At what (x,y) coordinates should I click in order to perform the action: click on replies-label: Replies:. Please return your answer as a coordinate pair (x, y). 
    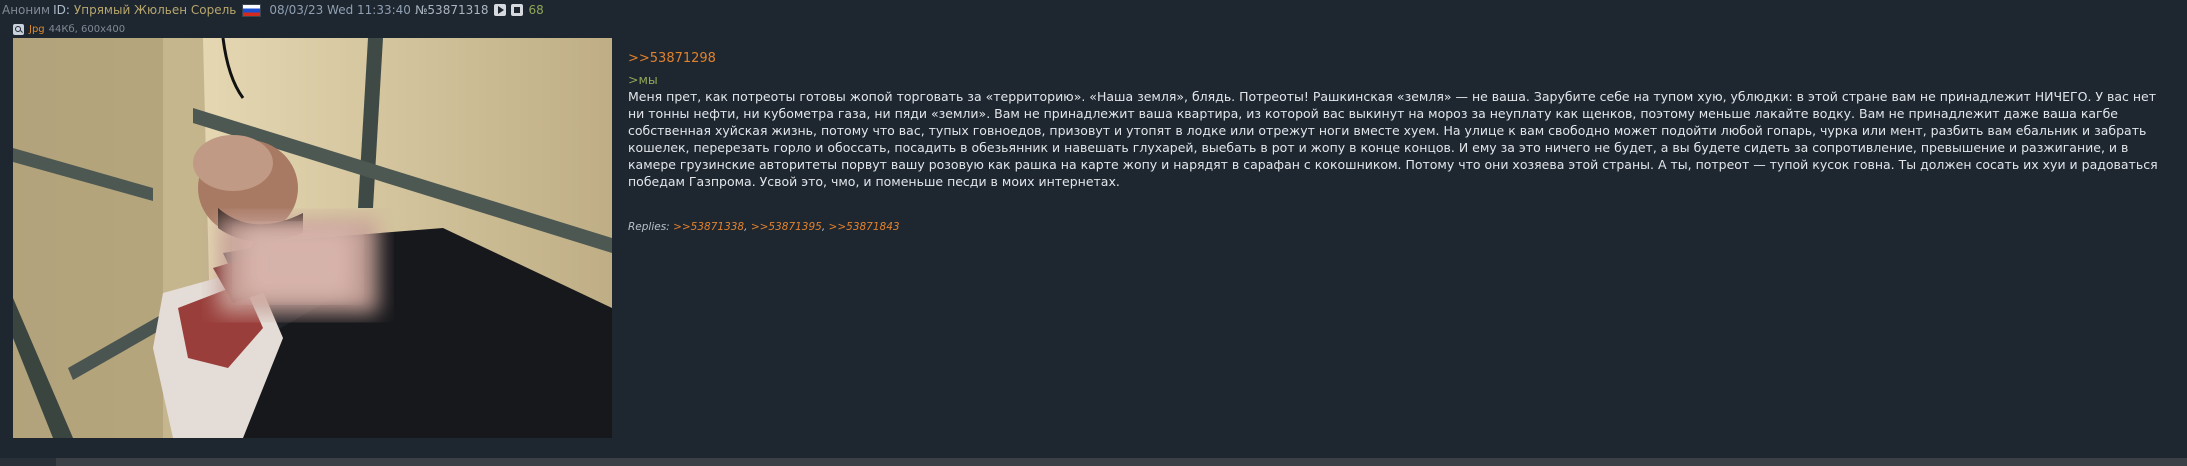
    Looking at the image, I should click on (649, 227).